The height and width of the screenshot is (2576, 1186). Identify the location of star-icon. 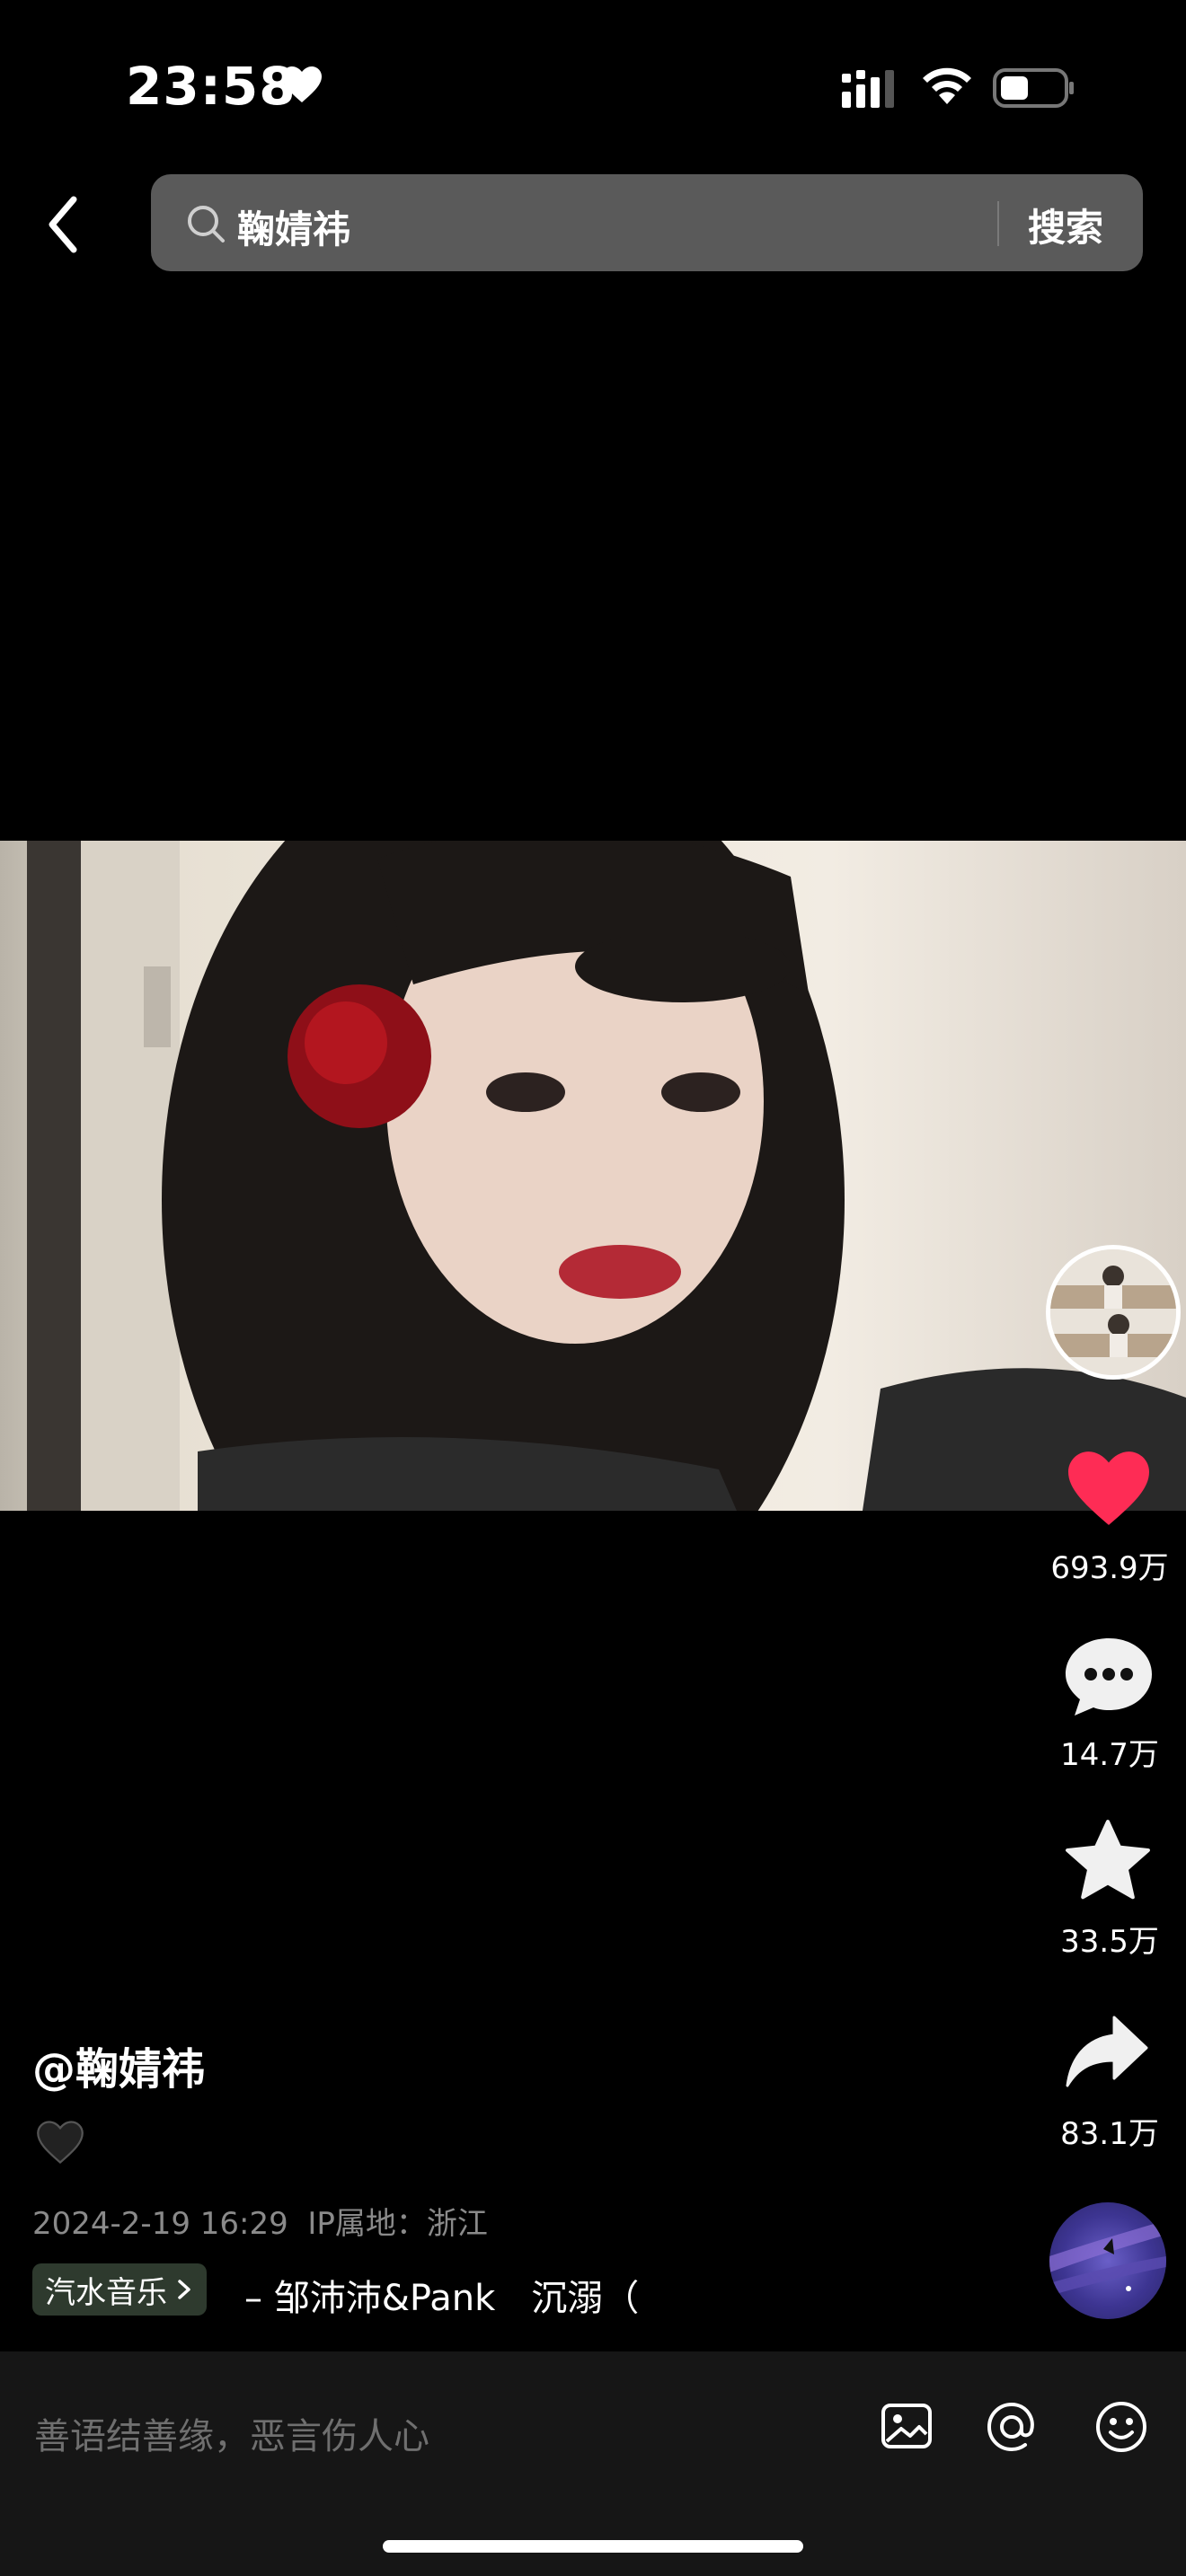
(1108, 1860).